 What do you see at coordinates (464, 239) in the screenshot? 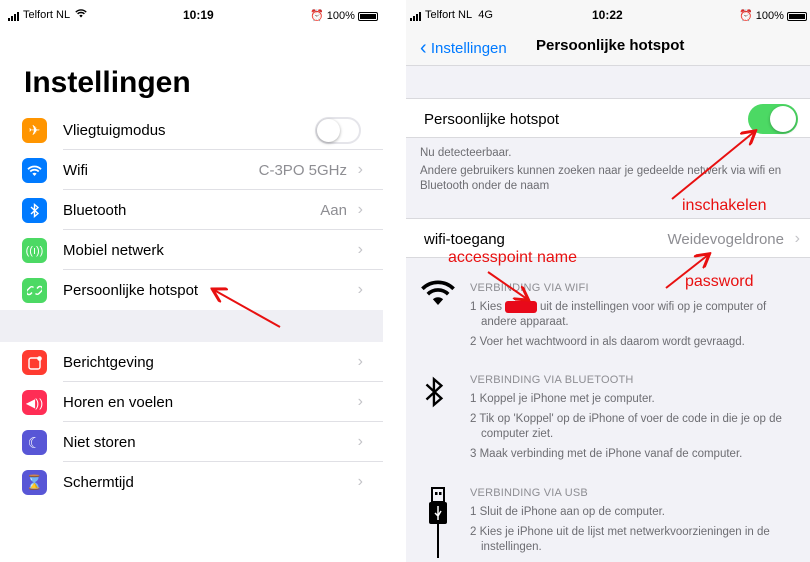
I see `wifi-password-label: wifi-toegang` at bounding box center [464, 239].